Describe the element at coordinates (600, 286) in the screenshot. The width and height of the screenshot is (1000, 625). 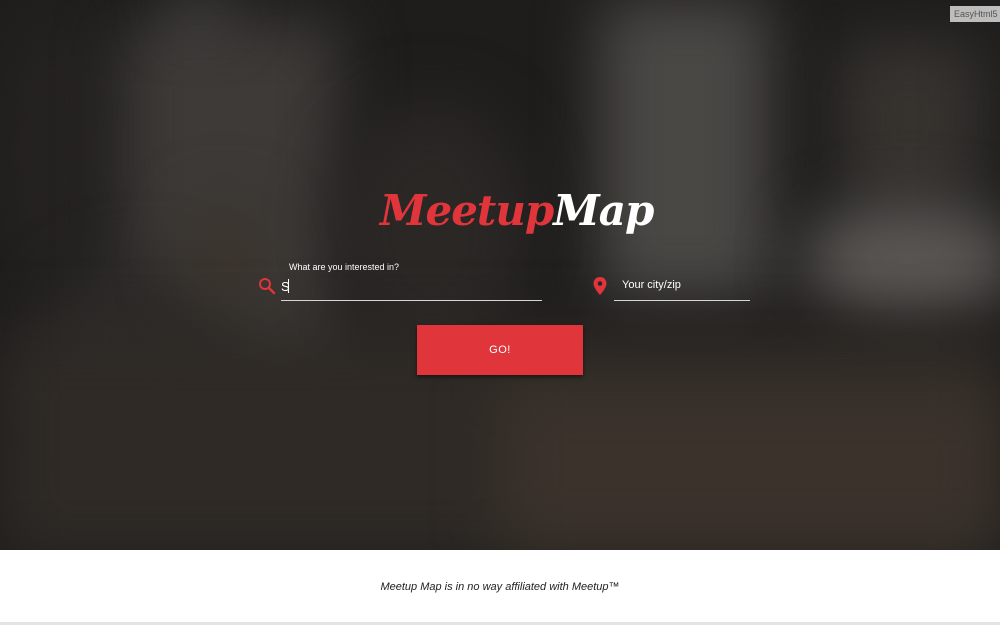
I see `location-pin-icon` at that location.